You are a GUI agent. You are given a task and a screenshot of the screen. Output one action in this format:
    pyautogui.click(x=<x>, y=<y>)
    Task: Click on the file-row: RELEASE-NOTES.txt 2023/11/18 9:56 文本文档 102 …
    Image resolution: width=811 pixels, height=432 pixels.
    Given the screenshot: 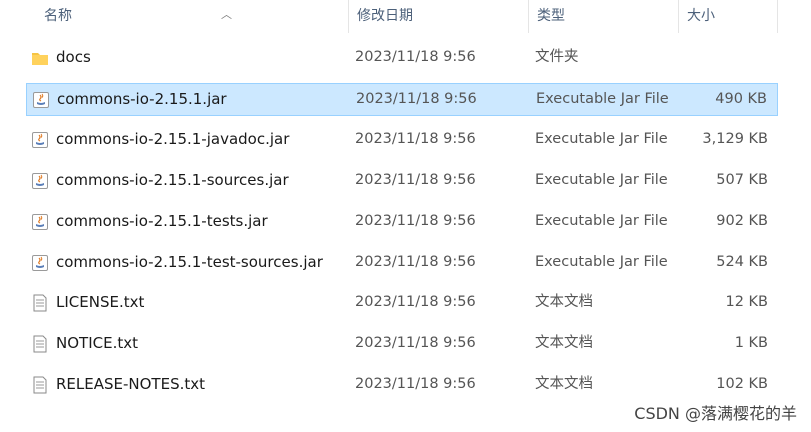 What is the action you would take?
    pyautogui.click(x=402, y=385)
    